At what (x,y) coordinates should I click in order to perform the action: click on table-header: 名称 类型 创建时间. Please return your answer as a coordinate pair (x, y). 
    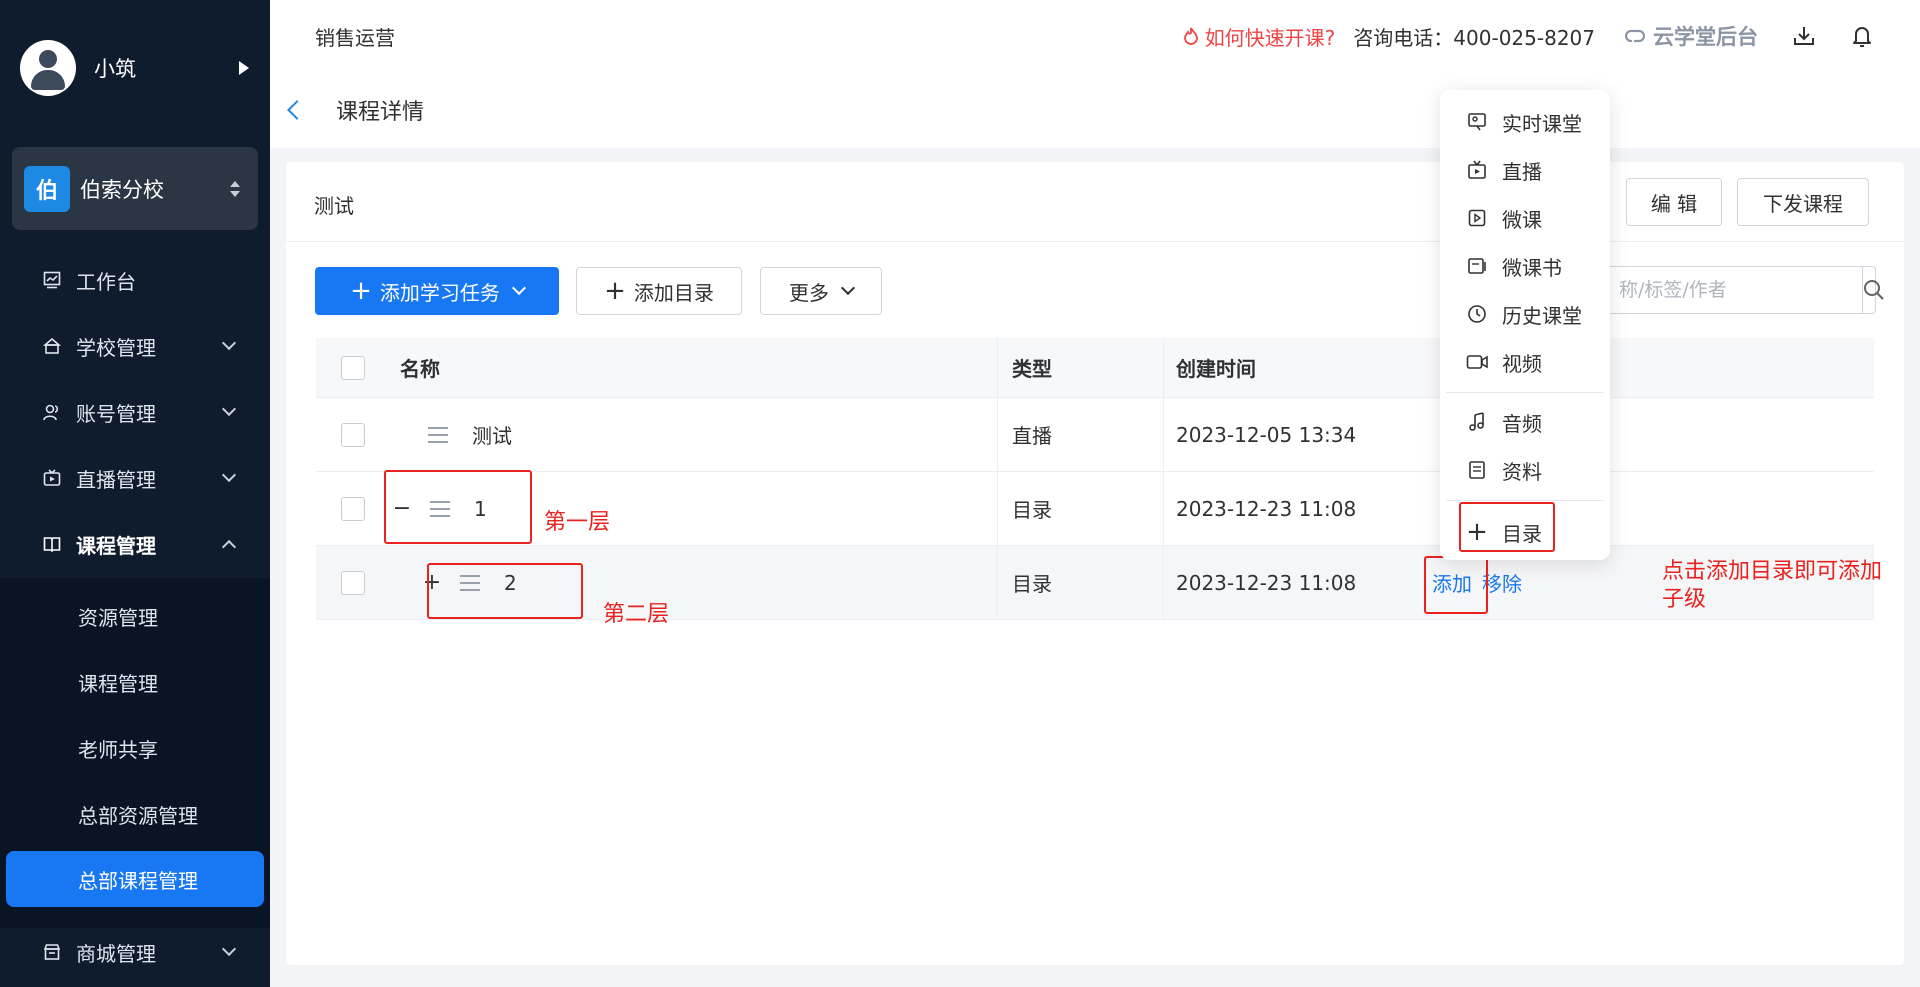
    Looking at the image, I should click on (1095, 368).